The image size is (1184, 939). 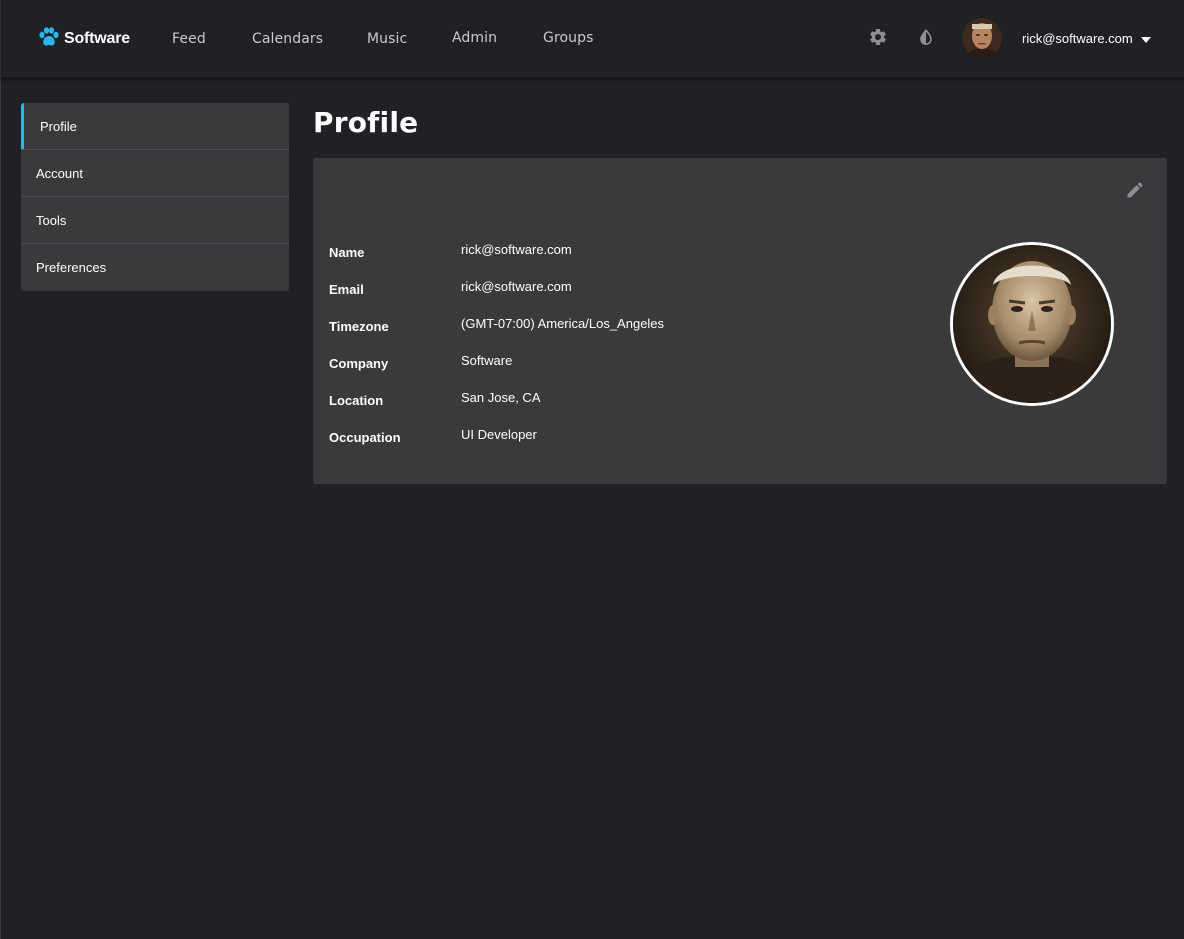 I want to click on sidebar-item-preferences: Preferences, so click(x=155, y=267).